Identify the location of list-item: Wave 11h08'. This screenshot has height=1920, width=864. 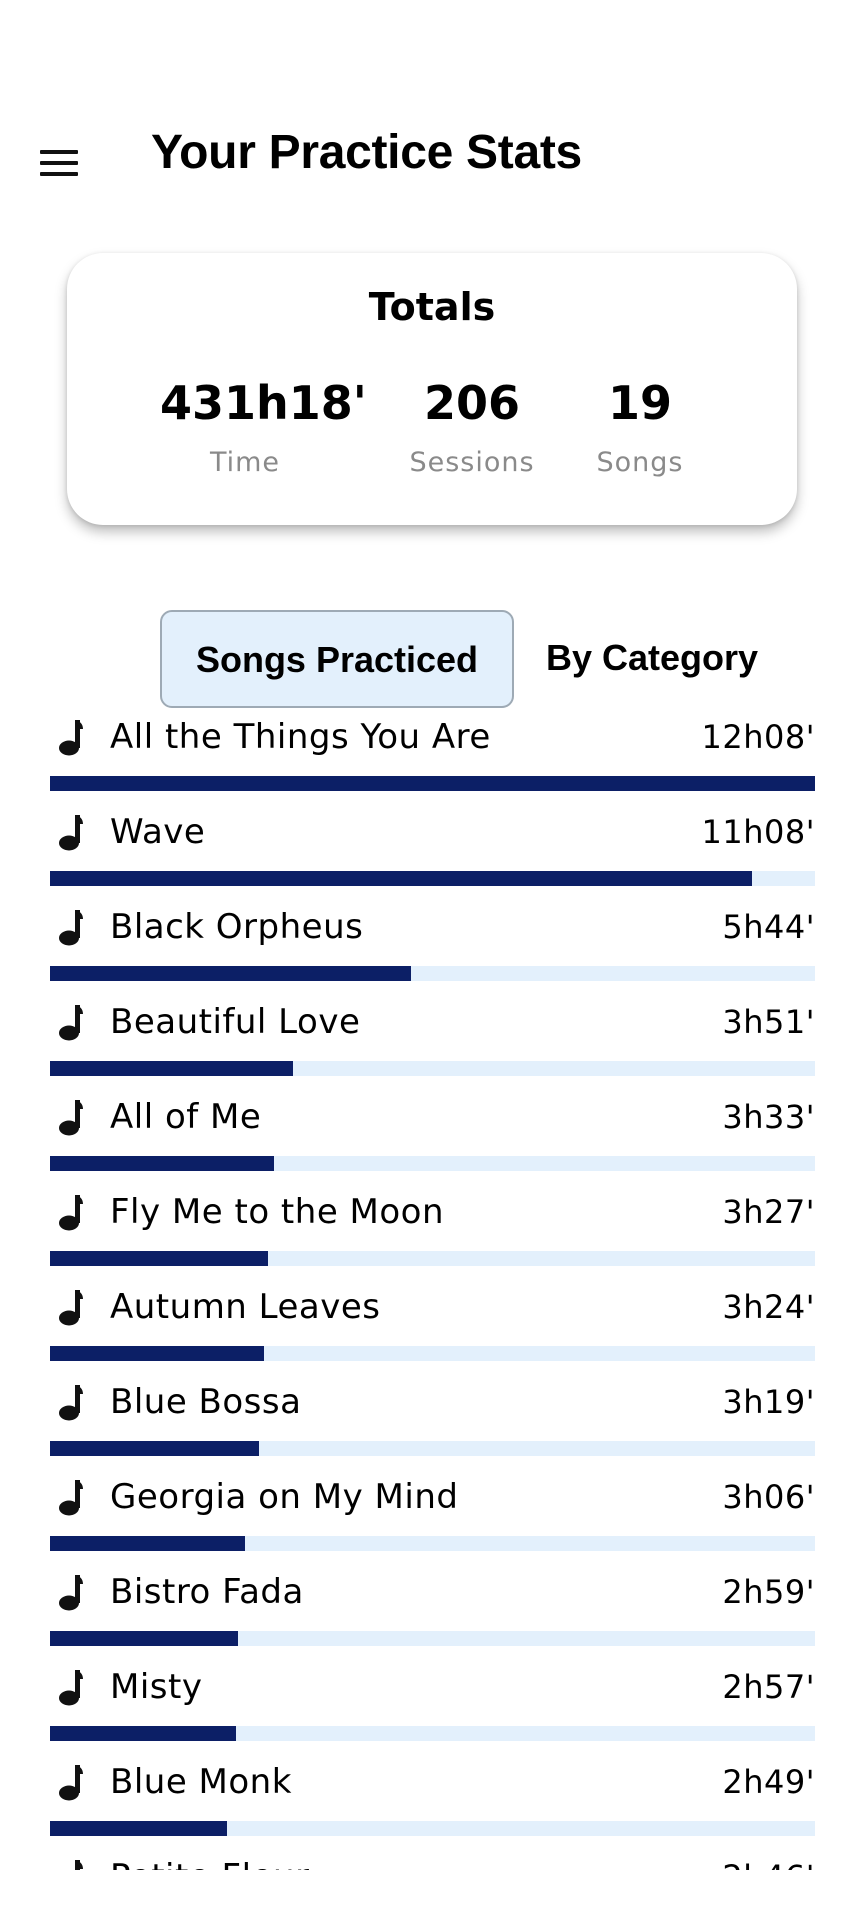
(432, 854).